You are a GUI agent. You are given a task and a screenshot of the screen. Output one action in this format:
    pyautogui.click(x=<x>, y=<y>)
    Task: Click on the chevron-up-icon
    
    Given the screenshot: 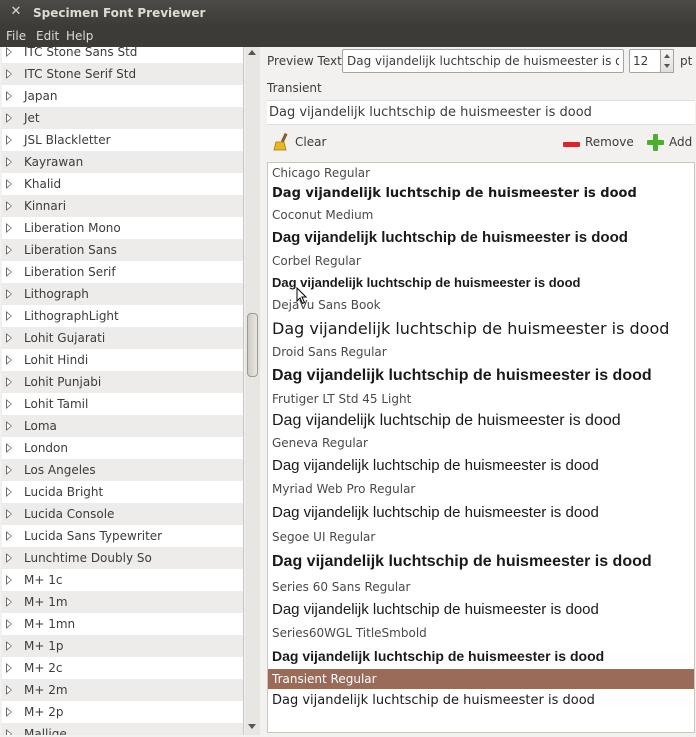 What is the action you would take?
    pyautogui.click(x=667, y=56)
    